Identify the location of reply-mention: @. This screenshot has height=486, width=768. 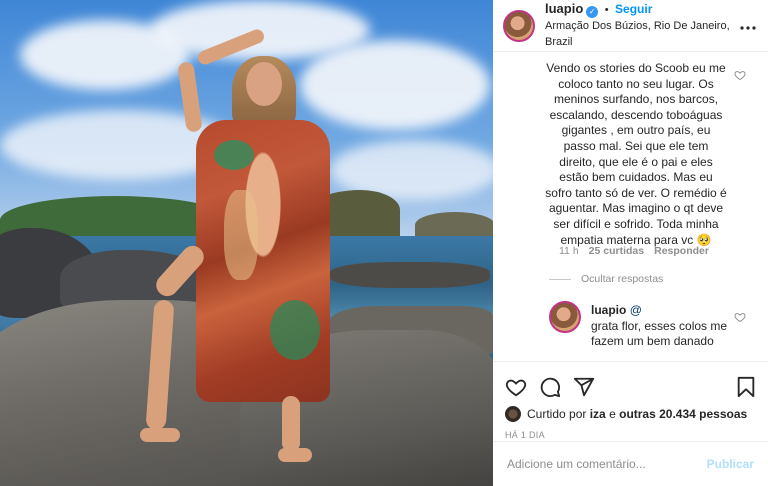
(636, 310).